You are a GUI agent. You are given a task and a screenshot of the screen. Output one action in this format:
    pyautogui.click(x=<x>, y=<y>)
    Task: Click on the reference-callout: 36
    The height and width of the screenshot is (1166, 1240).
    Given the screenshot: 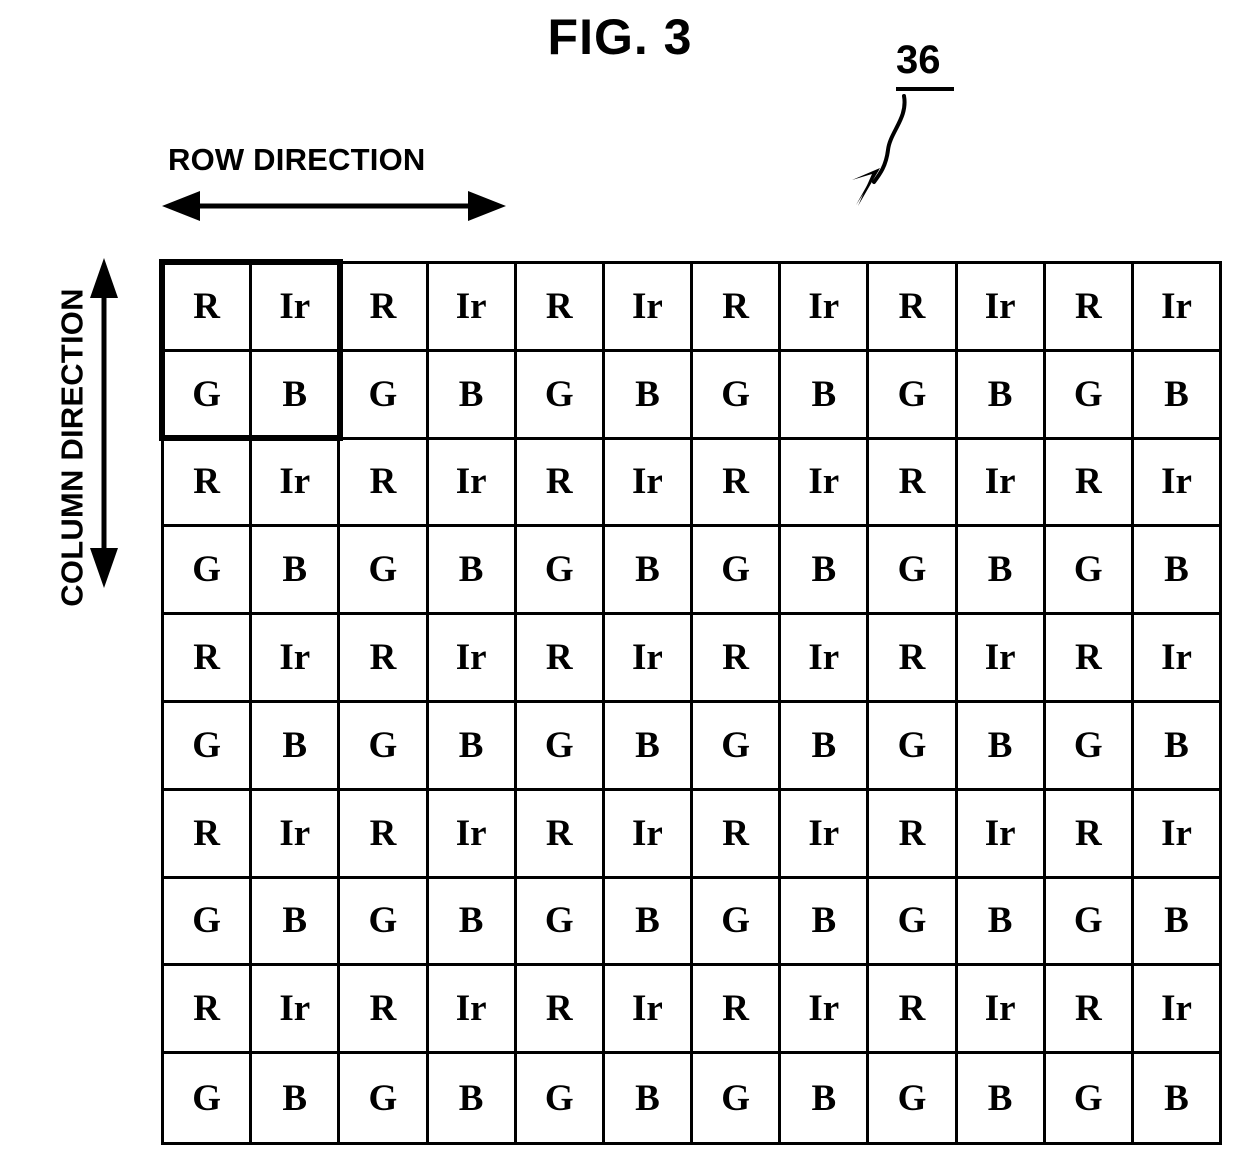 What is the action you would take?
    pyautogui.click(x=926, y=125)
    